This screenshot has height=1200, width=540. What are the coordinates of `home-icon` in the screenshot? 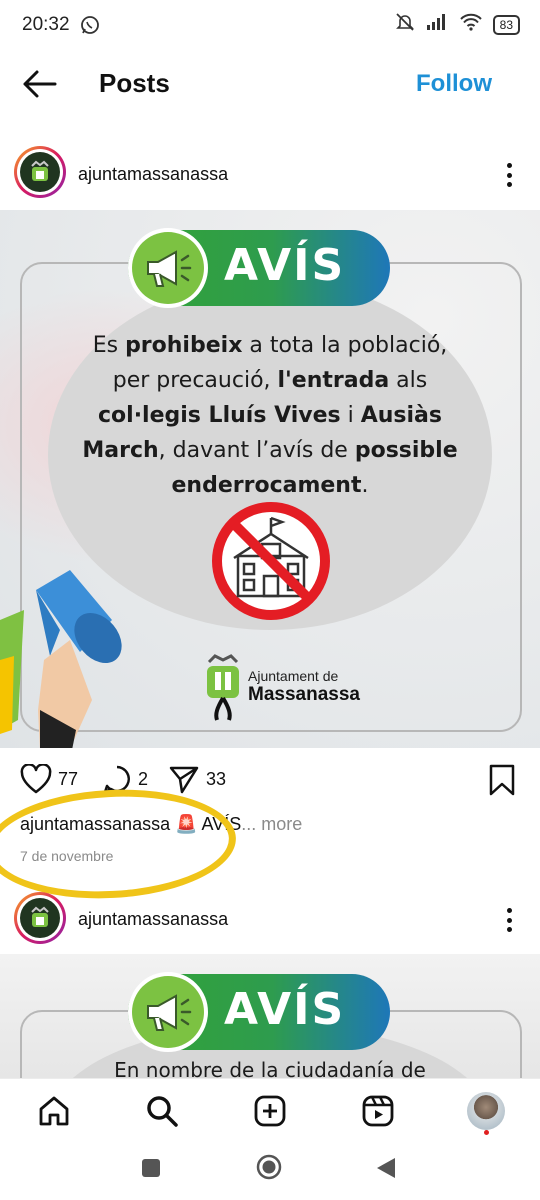 It's located at (54, 1111).